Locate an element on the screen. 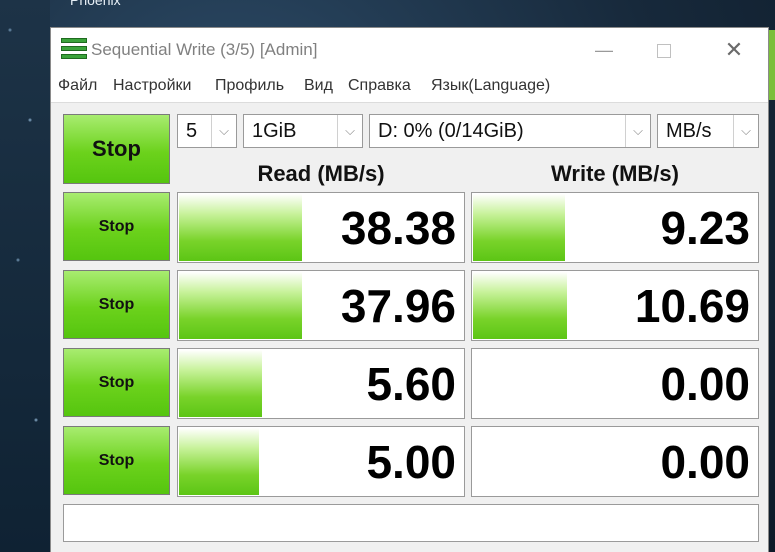  read-value: 5.00 is located at coordinates (411, 462).